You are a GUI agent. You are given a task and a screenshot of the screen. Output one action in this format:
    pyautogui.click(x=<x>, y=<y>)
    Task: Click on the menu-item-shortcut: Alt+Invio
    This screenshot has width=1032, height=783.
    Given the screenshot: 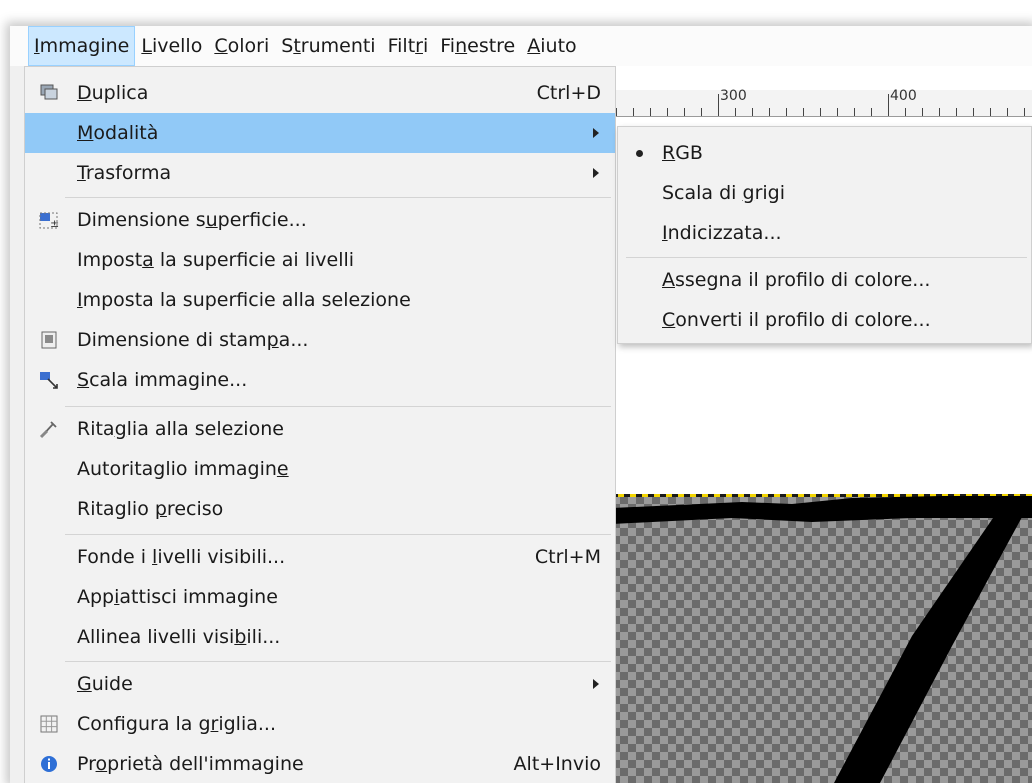 What is the action you would take?
    pyautogui.click(x=557, y=764)
    